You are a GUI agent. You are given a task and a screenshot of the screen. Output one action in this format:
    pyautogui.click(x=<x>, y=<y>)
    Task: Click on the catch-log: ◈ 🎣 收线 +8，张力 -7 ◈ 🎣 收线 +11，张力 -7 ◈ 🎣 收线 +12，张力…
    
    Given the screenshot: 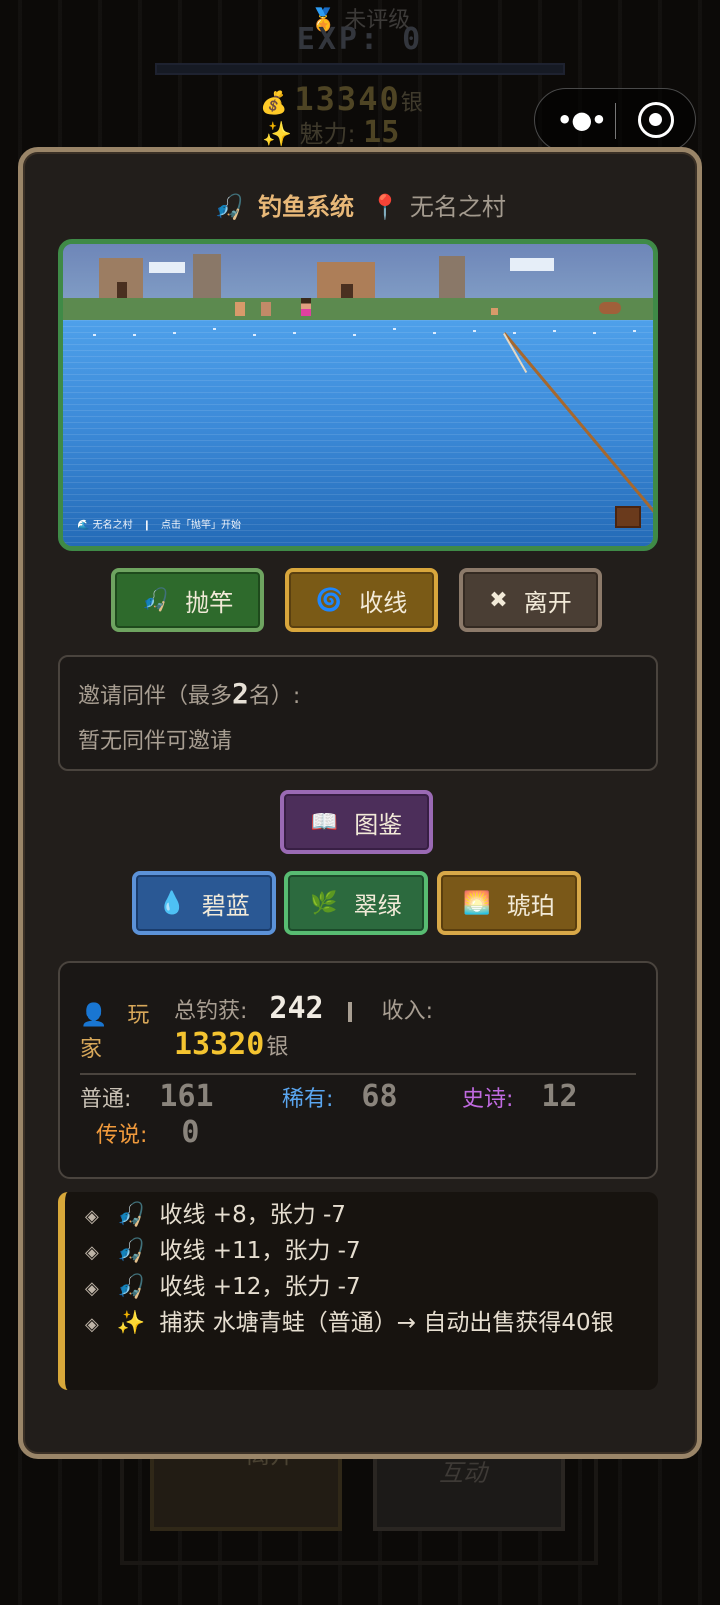 What is the action you would take?
    pyautogui.click(x=358, y=1291)
    